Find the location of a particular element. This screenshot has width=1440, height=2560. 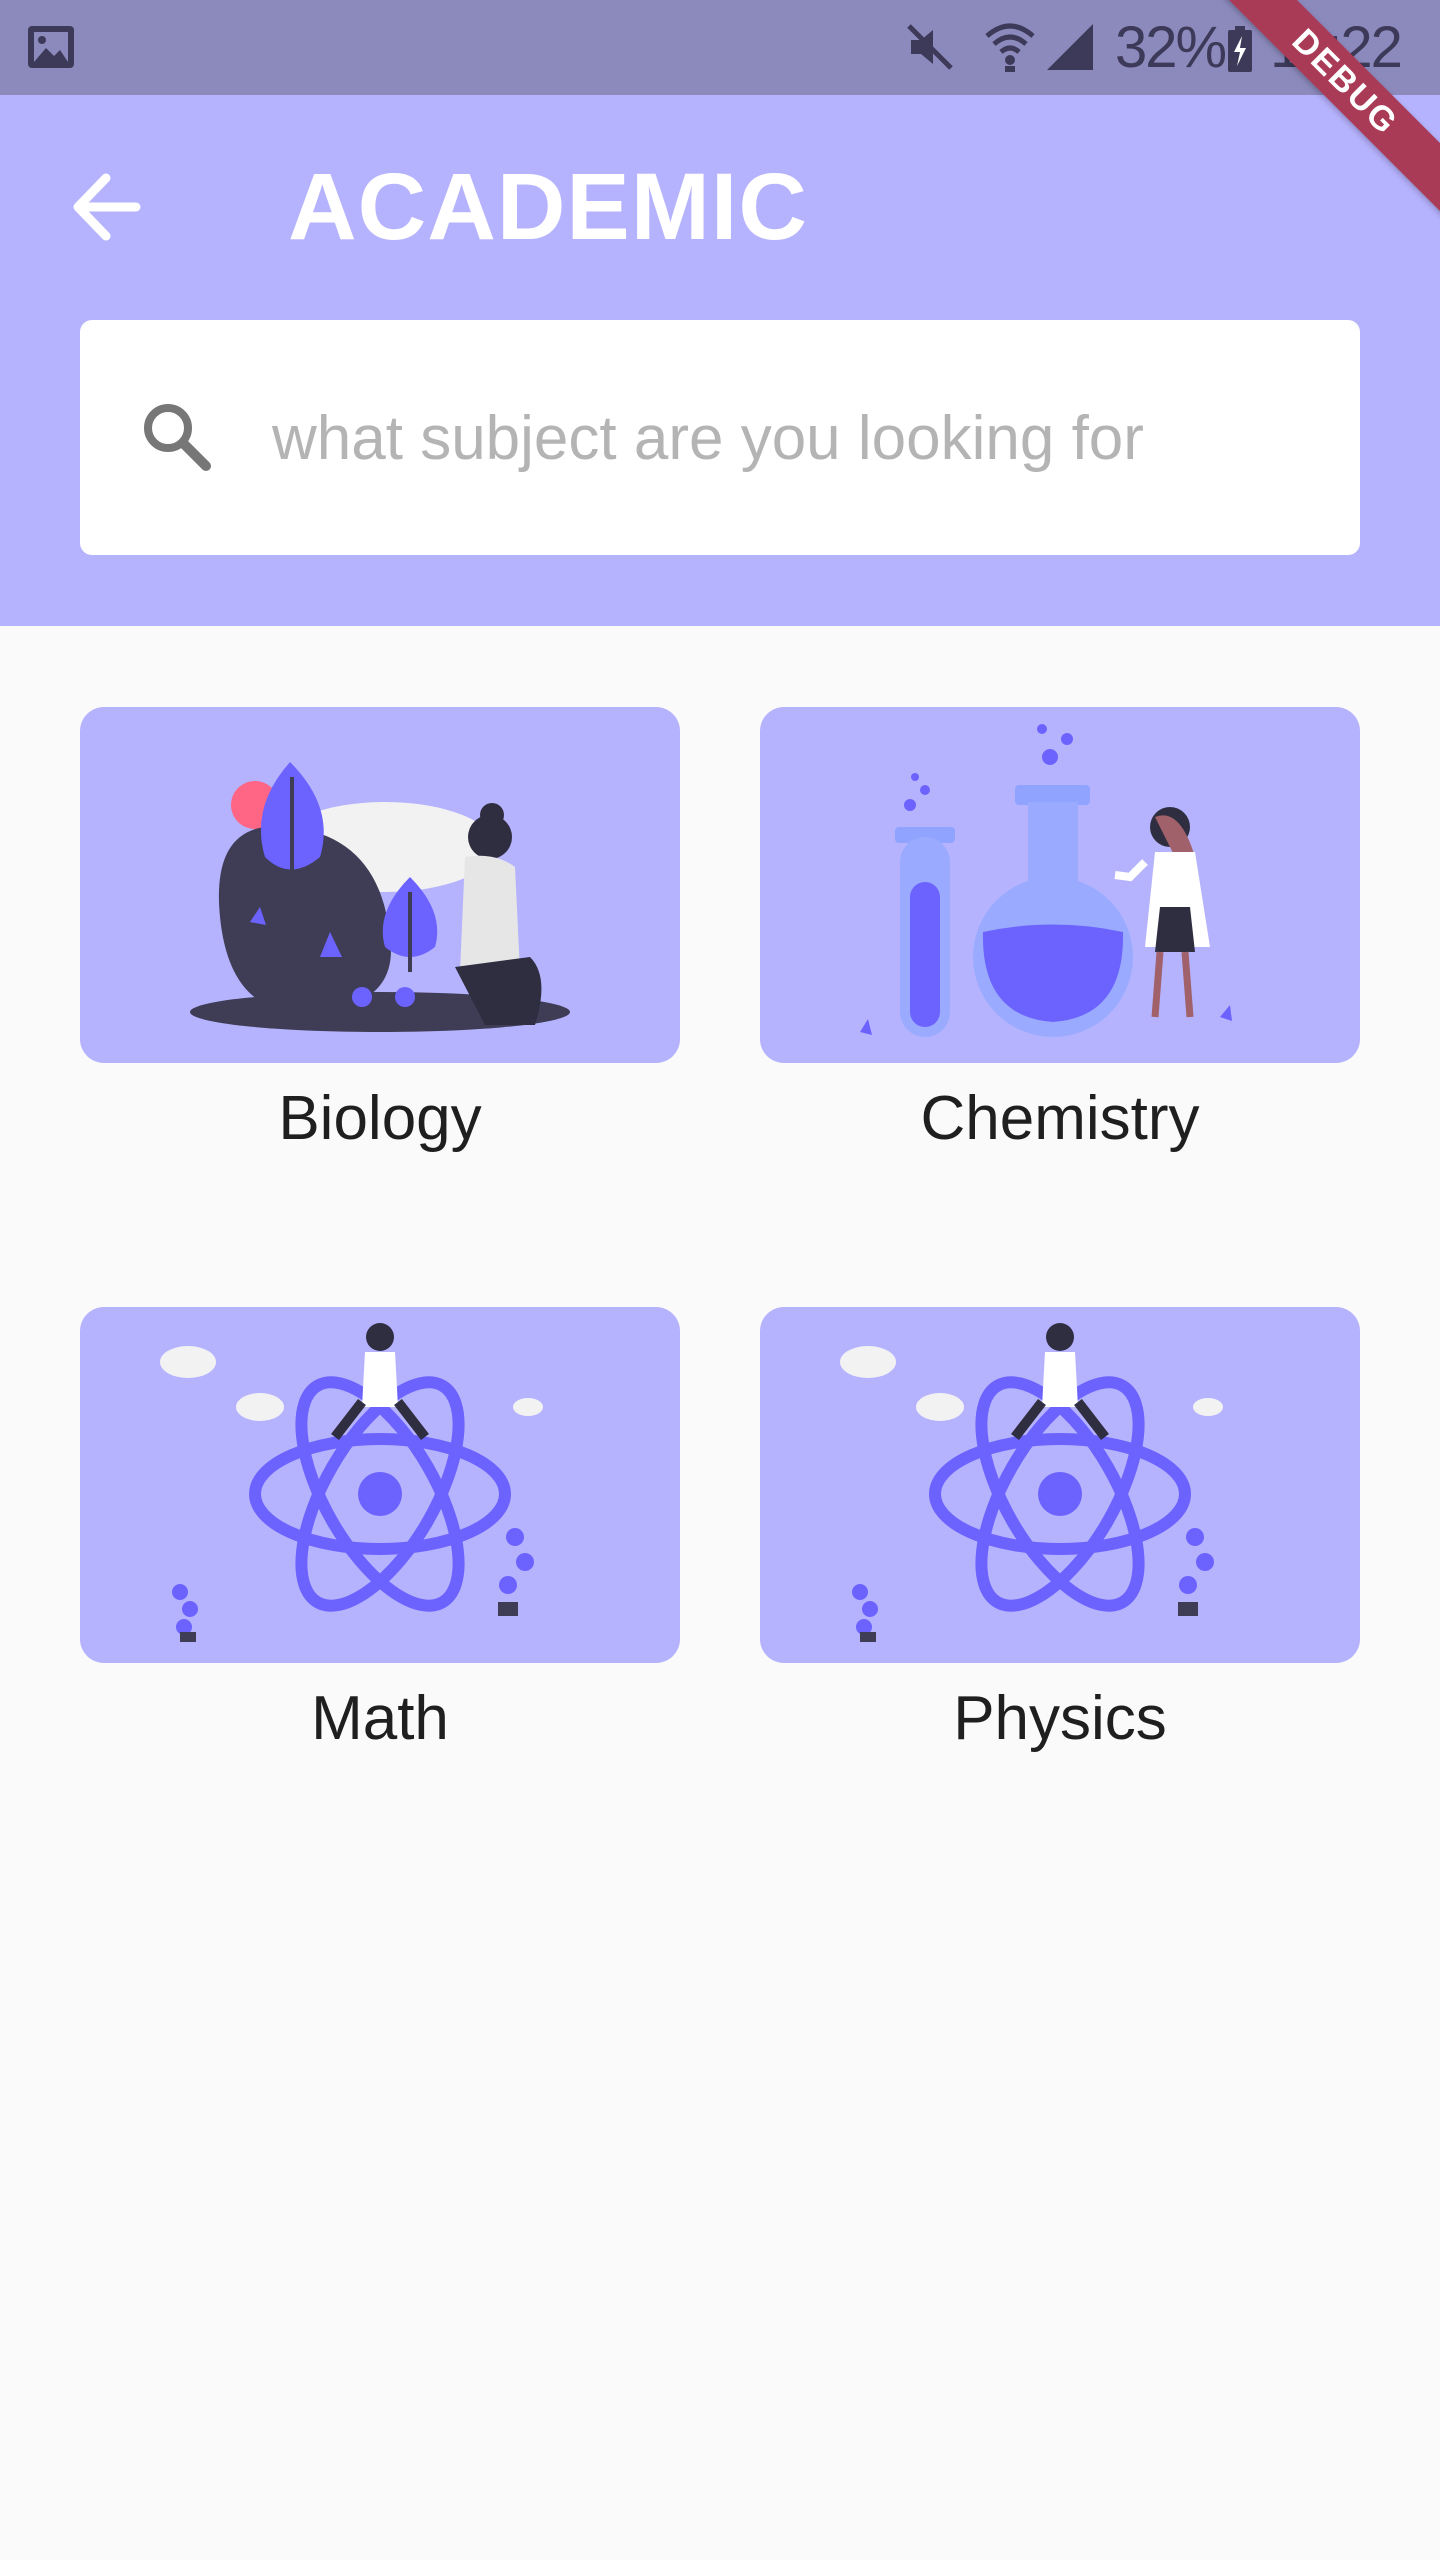

search-icon is located at coordinates (176, 438).